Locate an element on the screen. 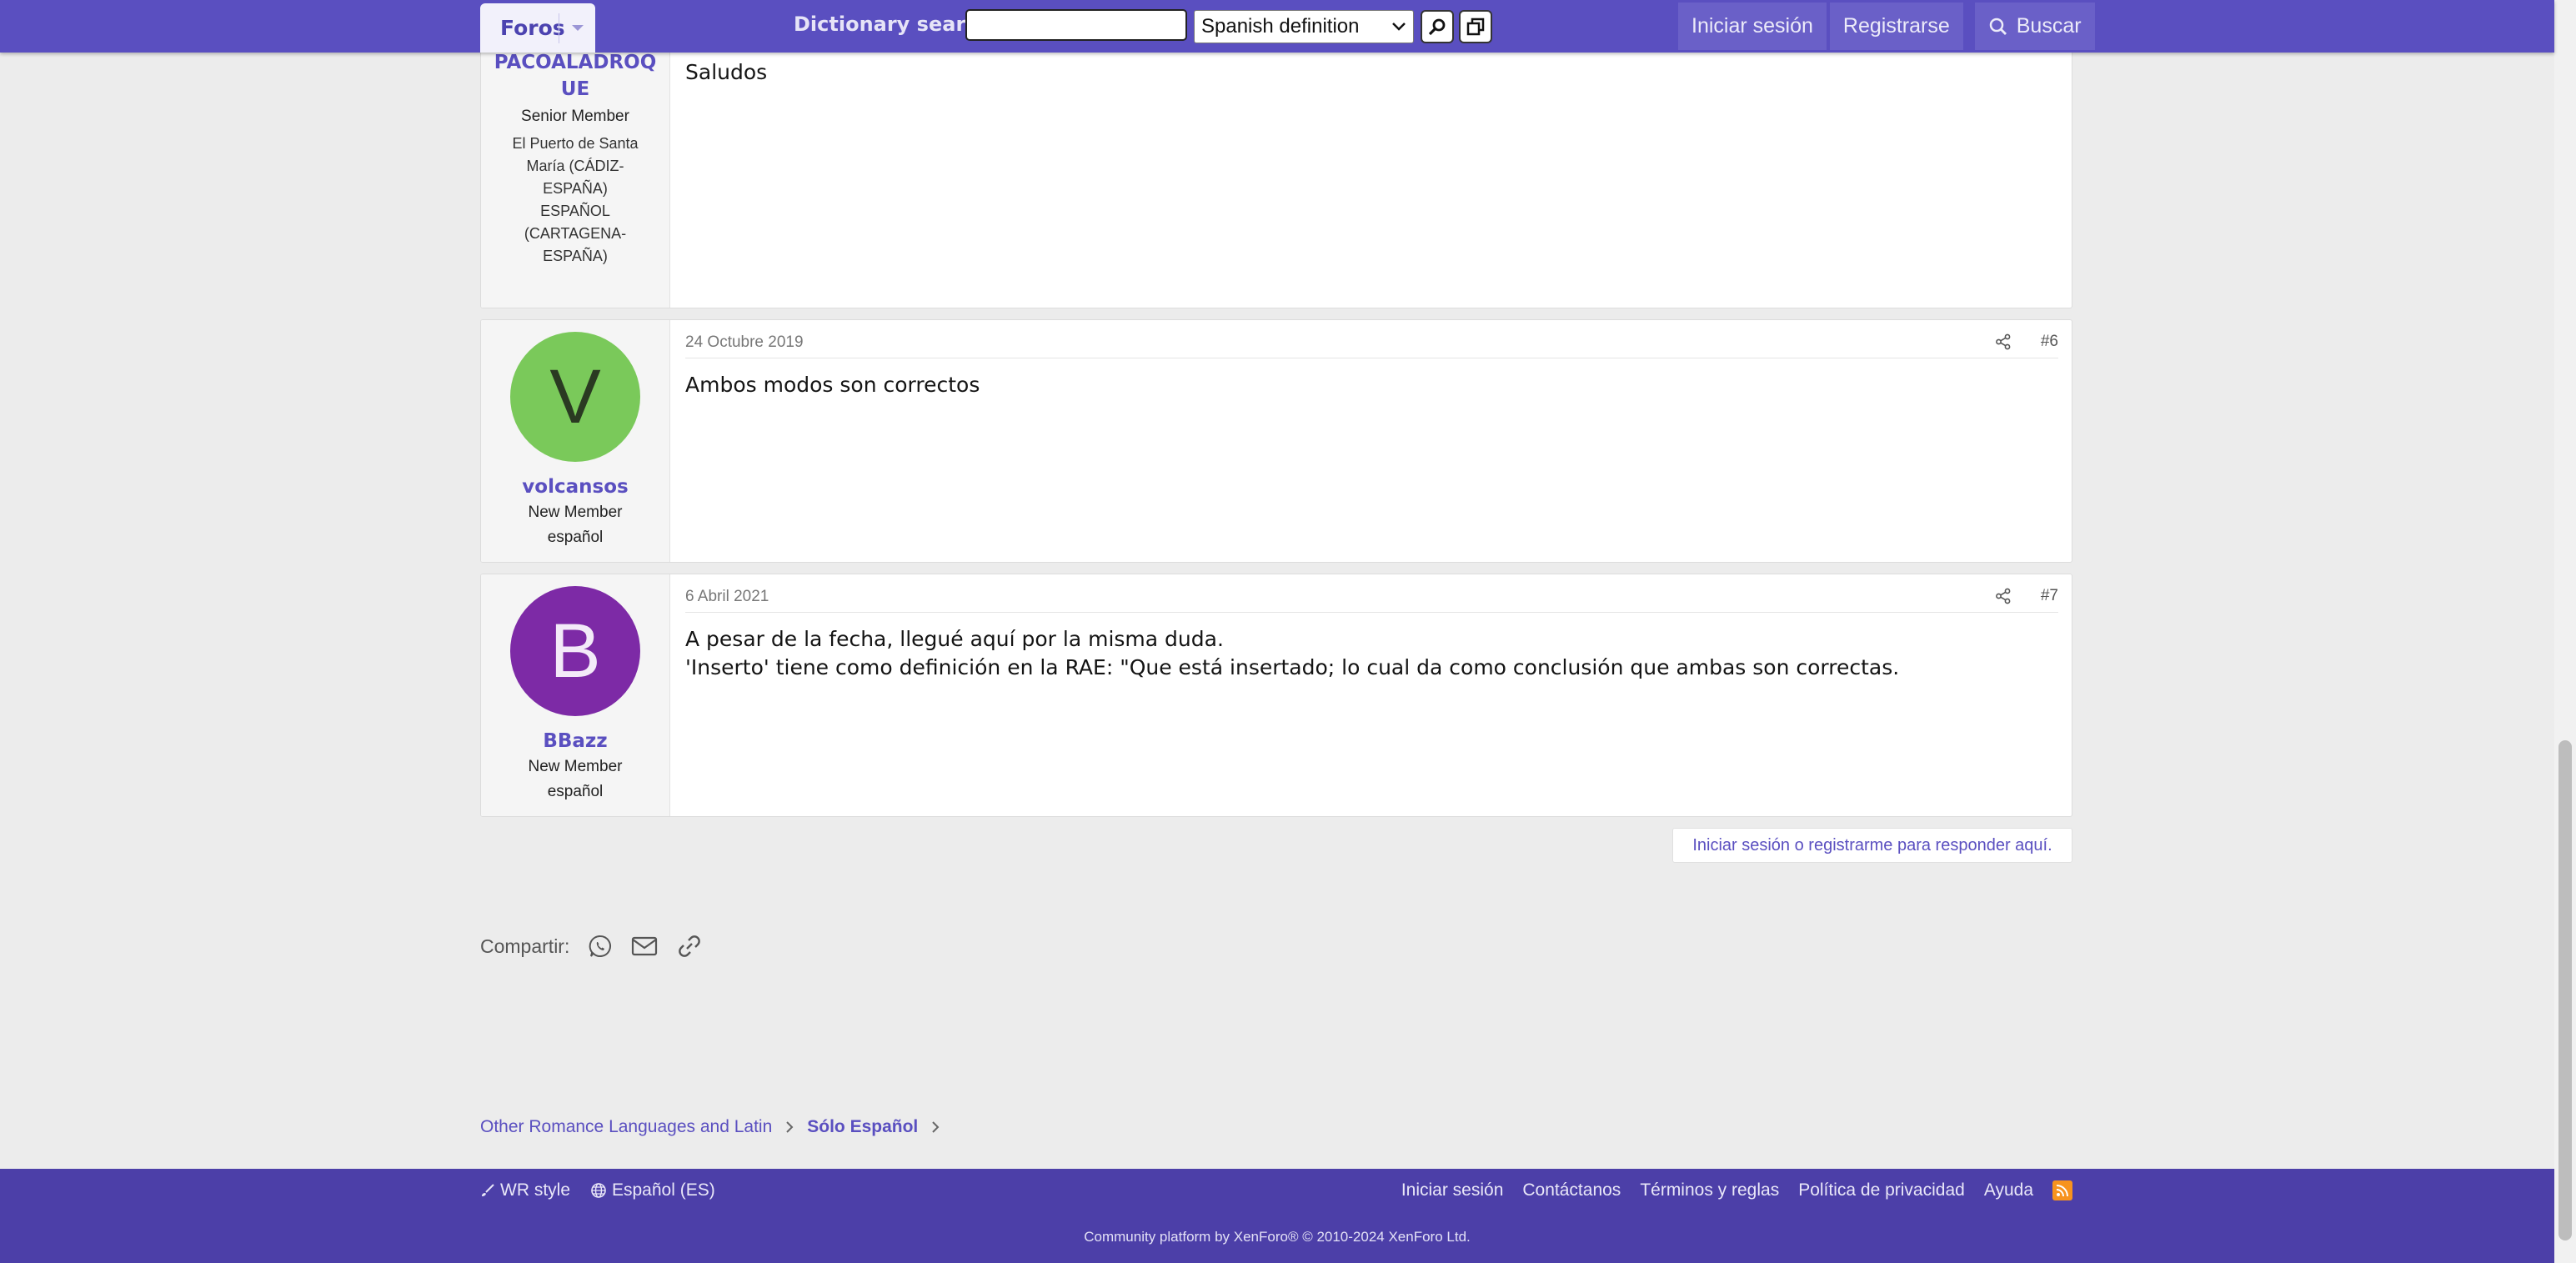  post-date: 6 Abril 2021 is located at coordinates (727, 597).